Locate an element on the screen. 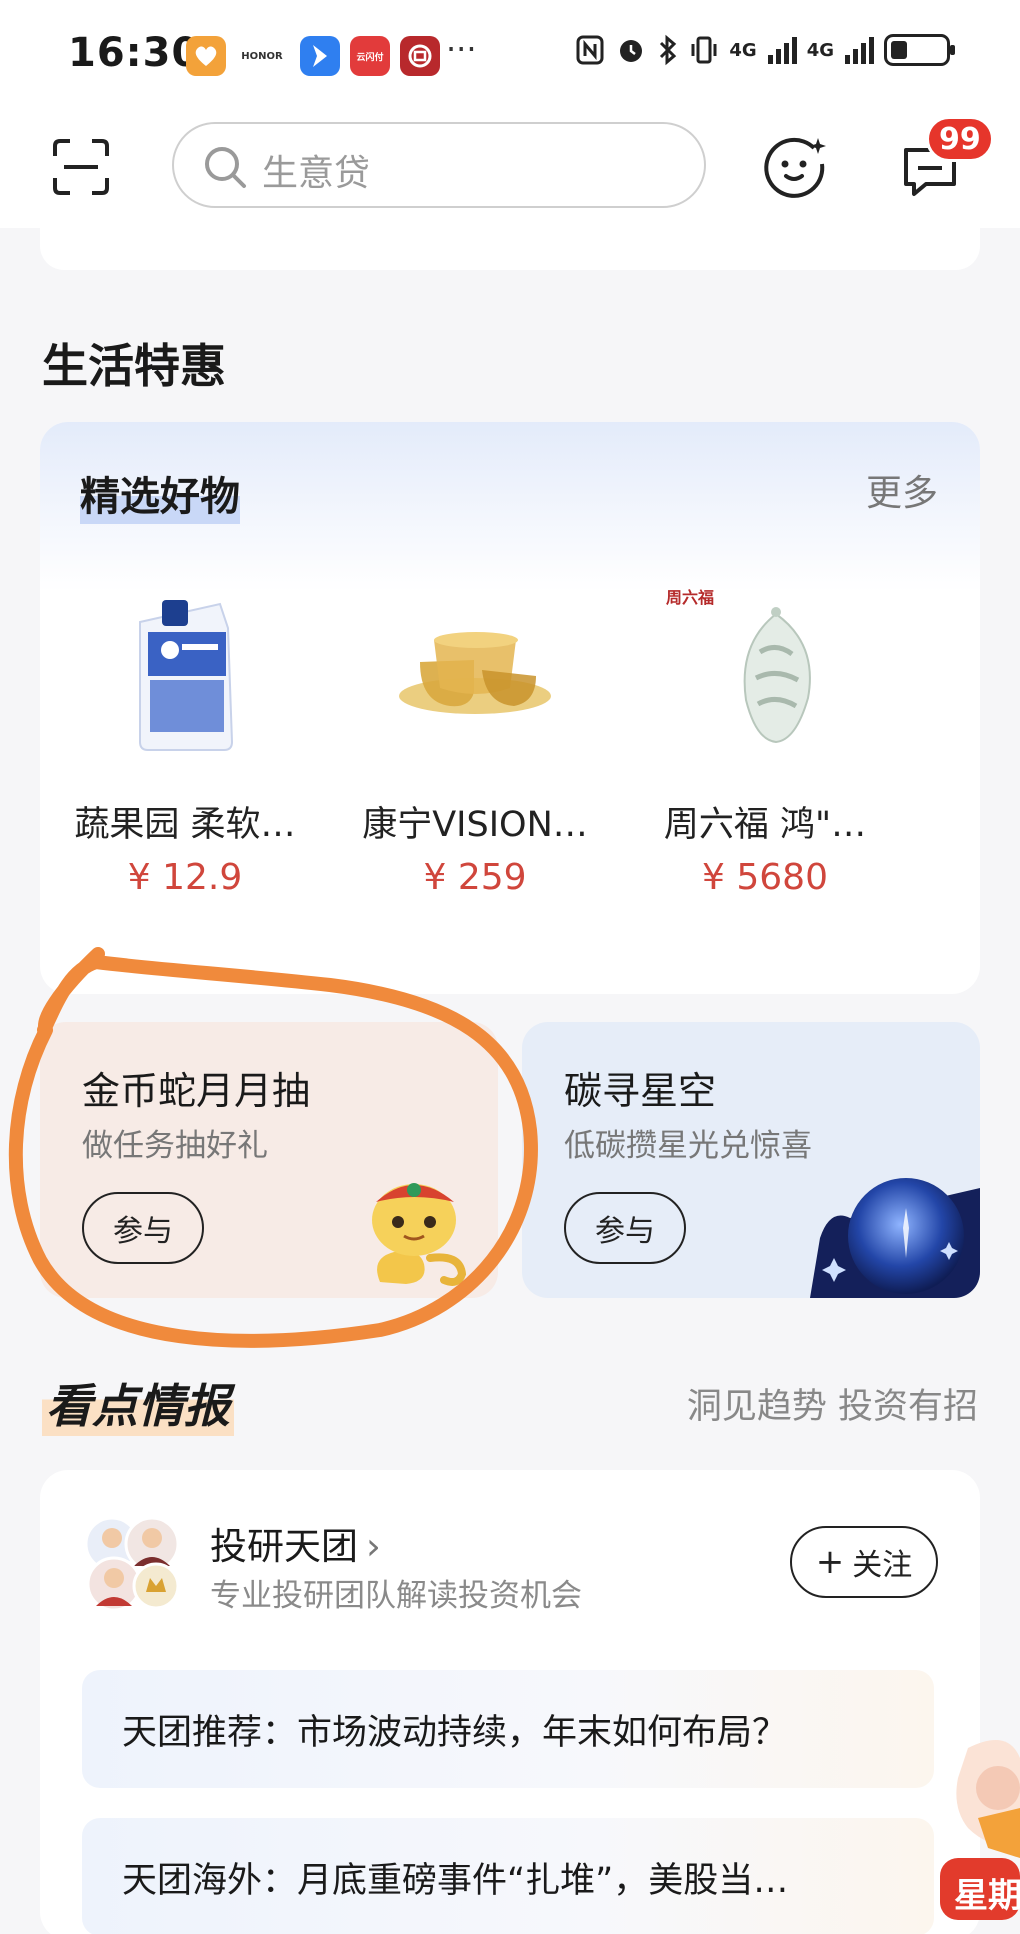 This screenshot has height=1934, width=1020. signal-bars-1-icon is located at coordinates (782, 50).